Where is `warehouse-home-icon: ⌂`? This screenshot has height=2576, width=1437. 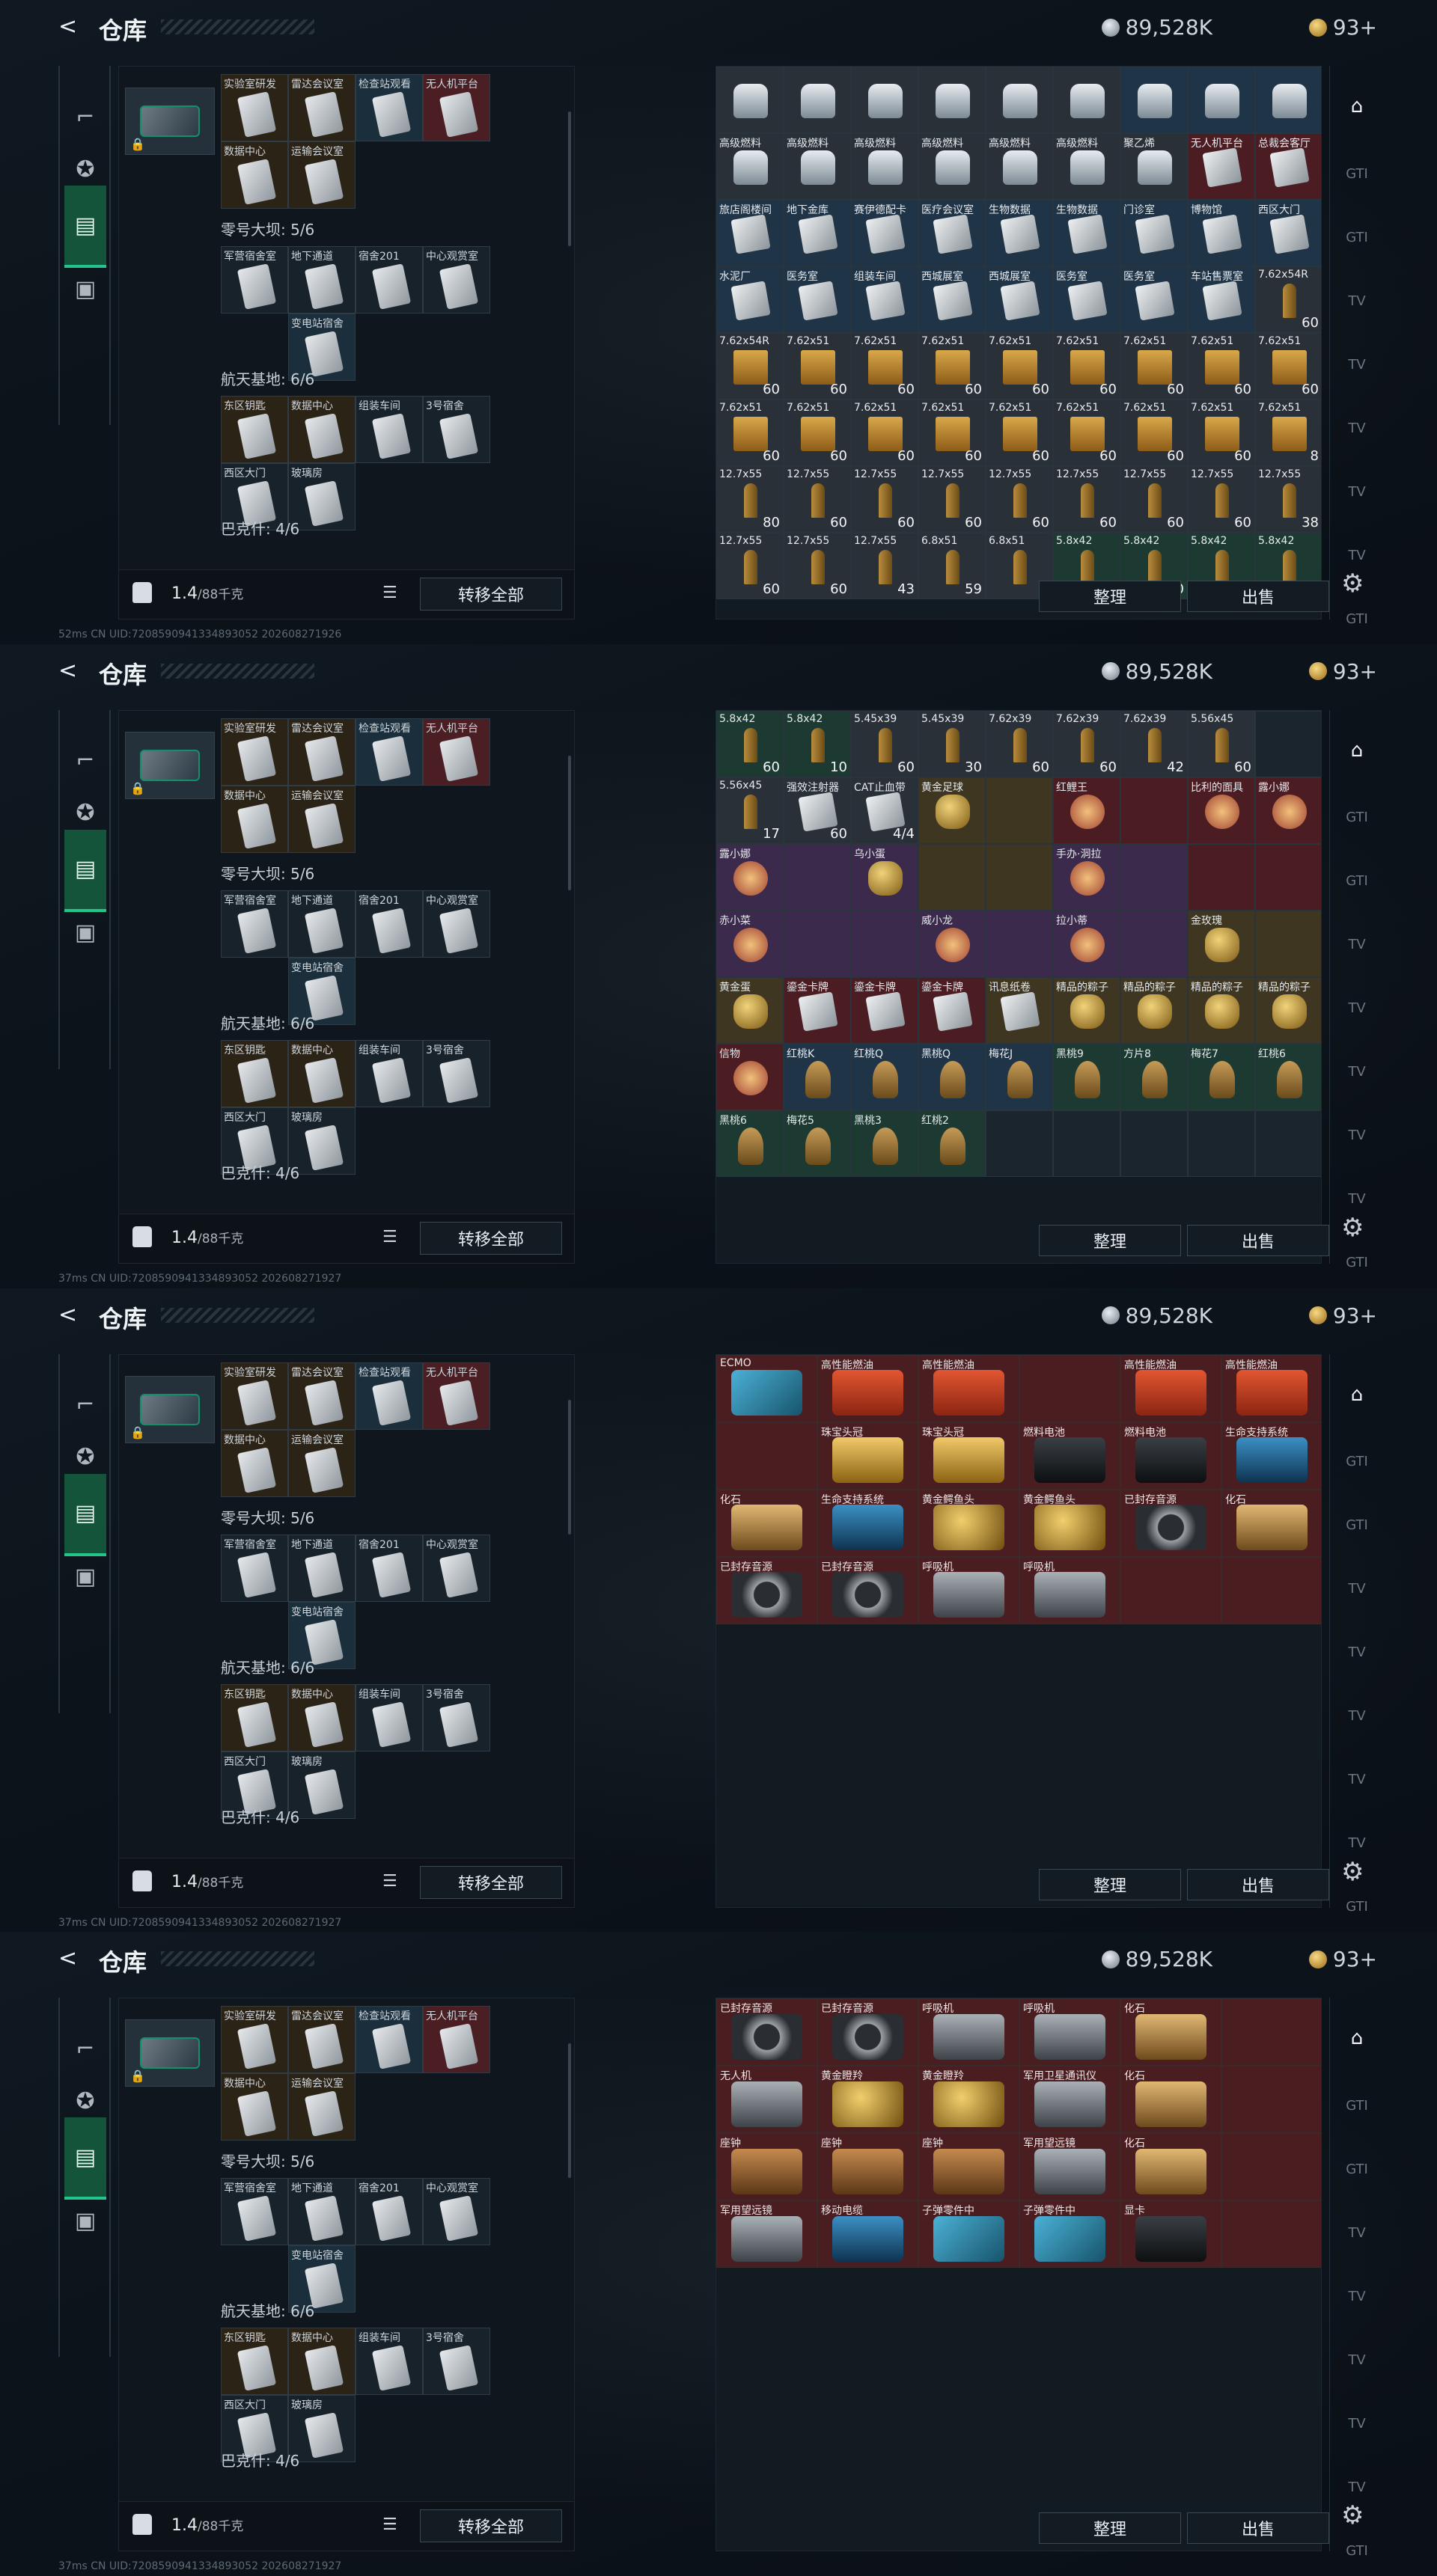
warehouse-home-icon: ⌂ is located at coordinates (1356, 750).